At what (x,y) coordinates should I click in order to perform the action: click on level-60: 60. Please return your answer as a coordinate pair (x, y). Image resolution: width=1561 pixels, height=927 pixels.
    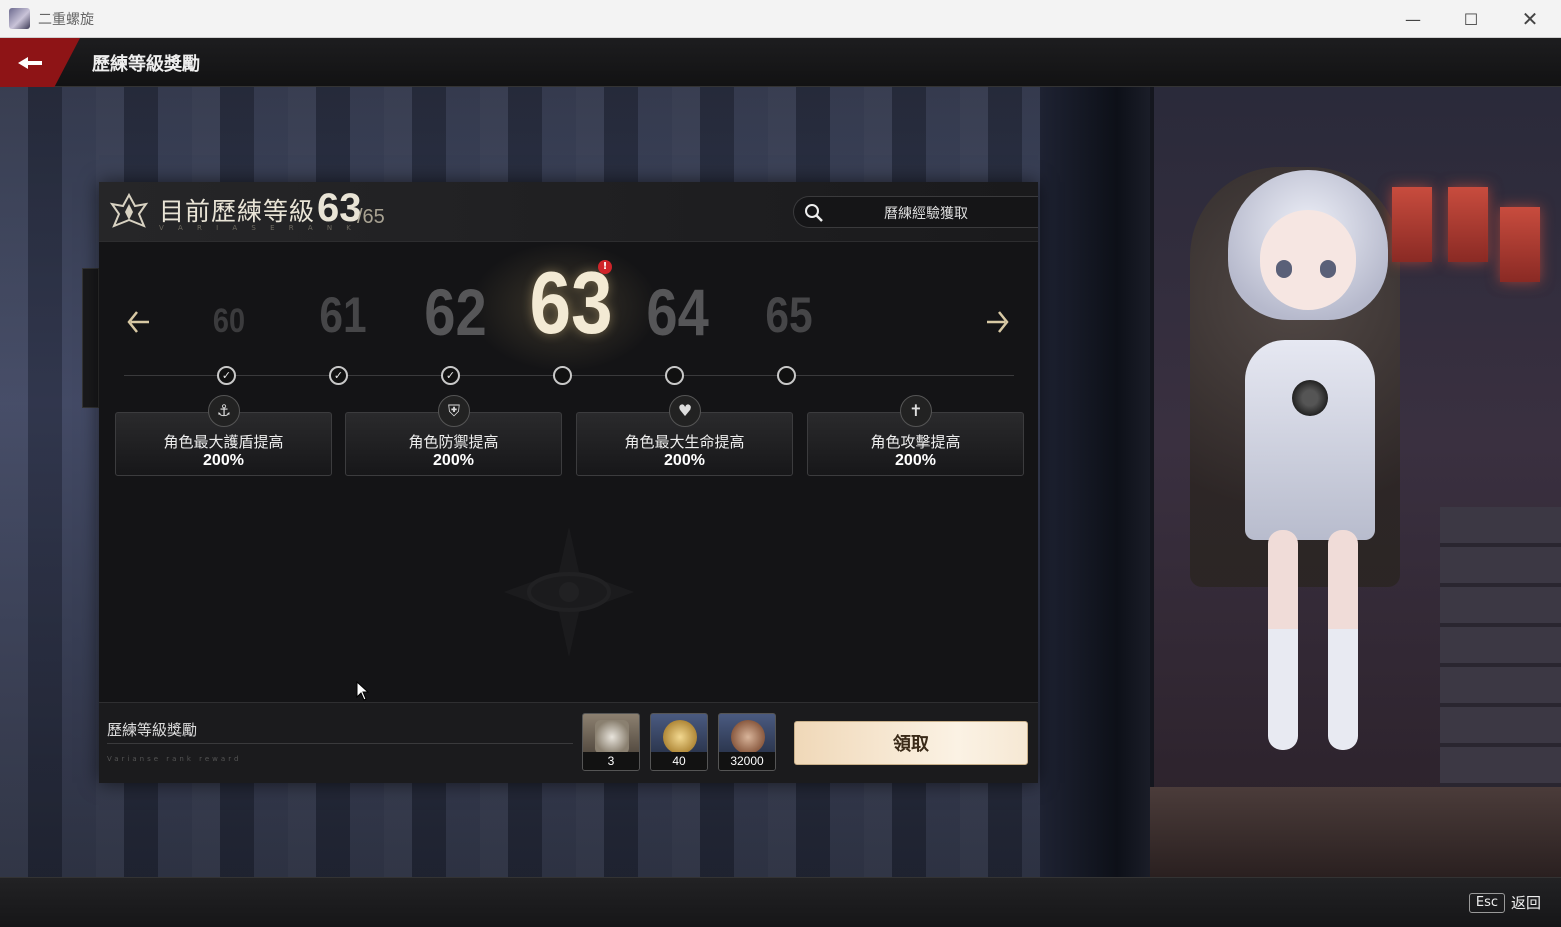
    Looking at the image, I should click on (229, 321).